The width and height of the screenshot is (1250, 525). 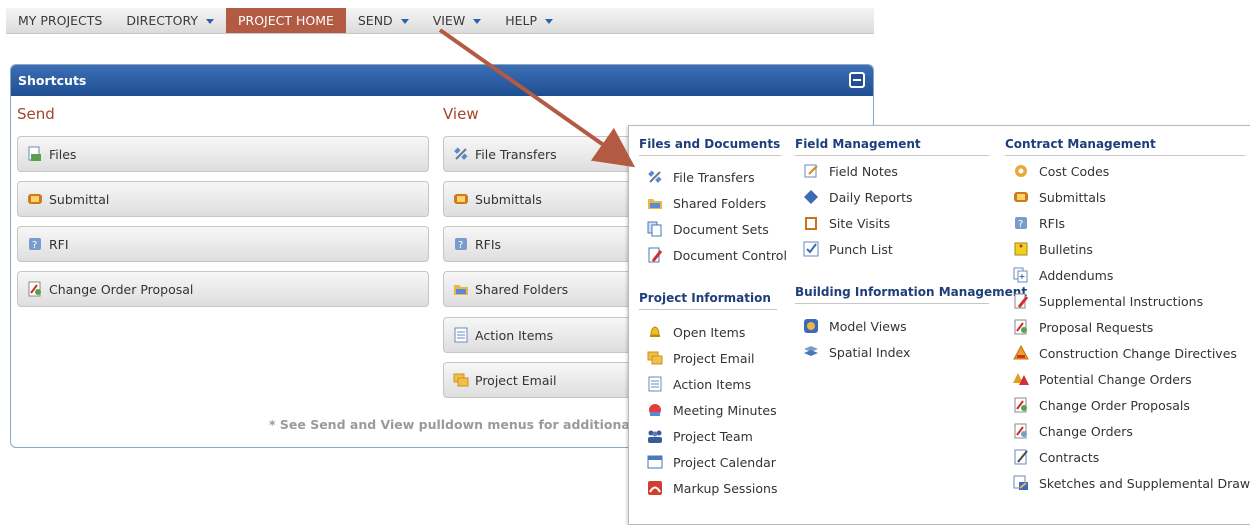 What do you see at coordinates (1020, 275) in the screenshot?
I see `addendum-icon` at bounding box center [1020, 275].